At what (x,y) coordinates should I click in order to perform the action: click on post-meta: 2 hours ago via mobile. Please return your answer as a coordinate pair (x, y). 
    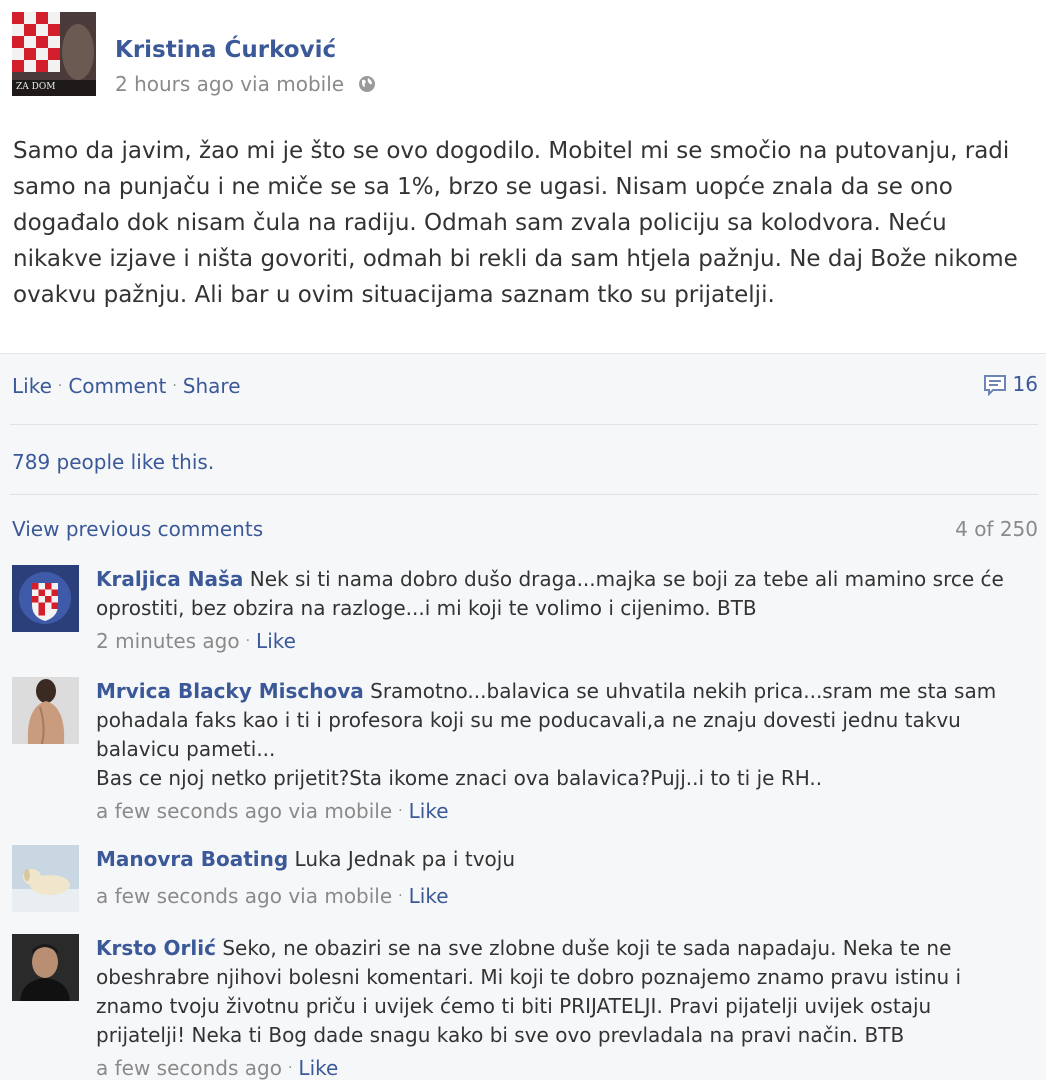
    Looking at the image, I should click on (245, 84).